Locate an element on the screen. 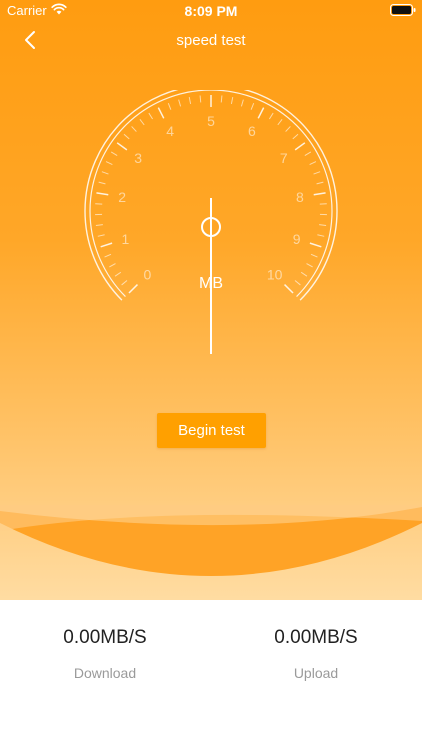 The image size is (422, 750). page-title: speed test is located at coordinates (211, 40).